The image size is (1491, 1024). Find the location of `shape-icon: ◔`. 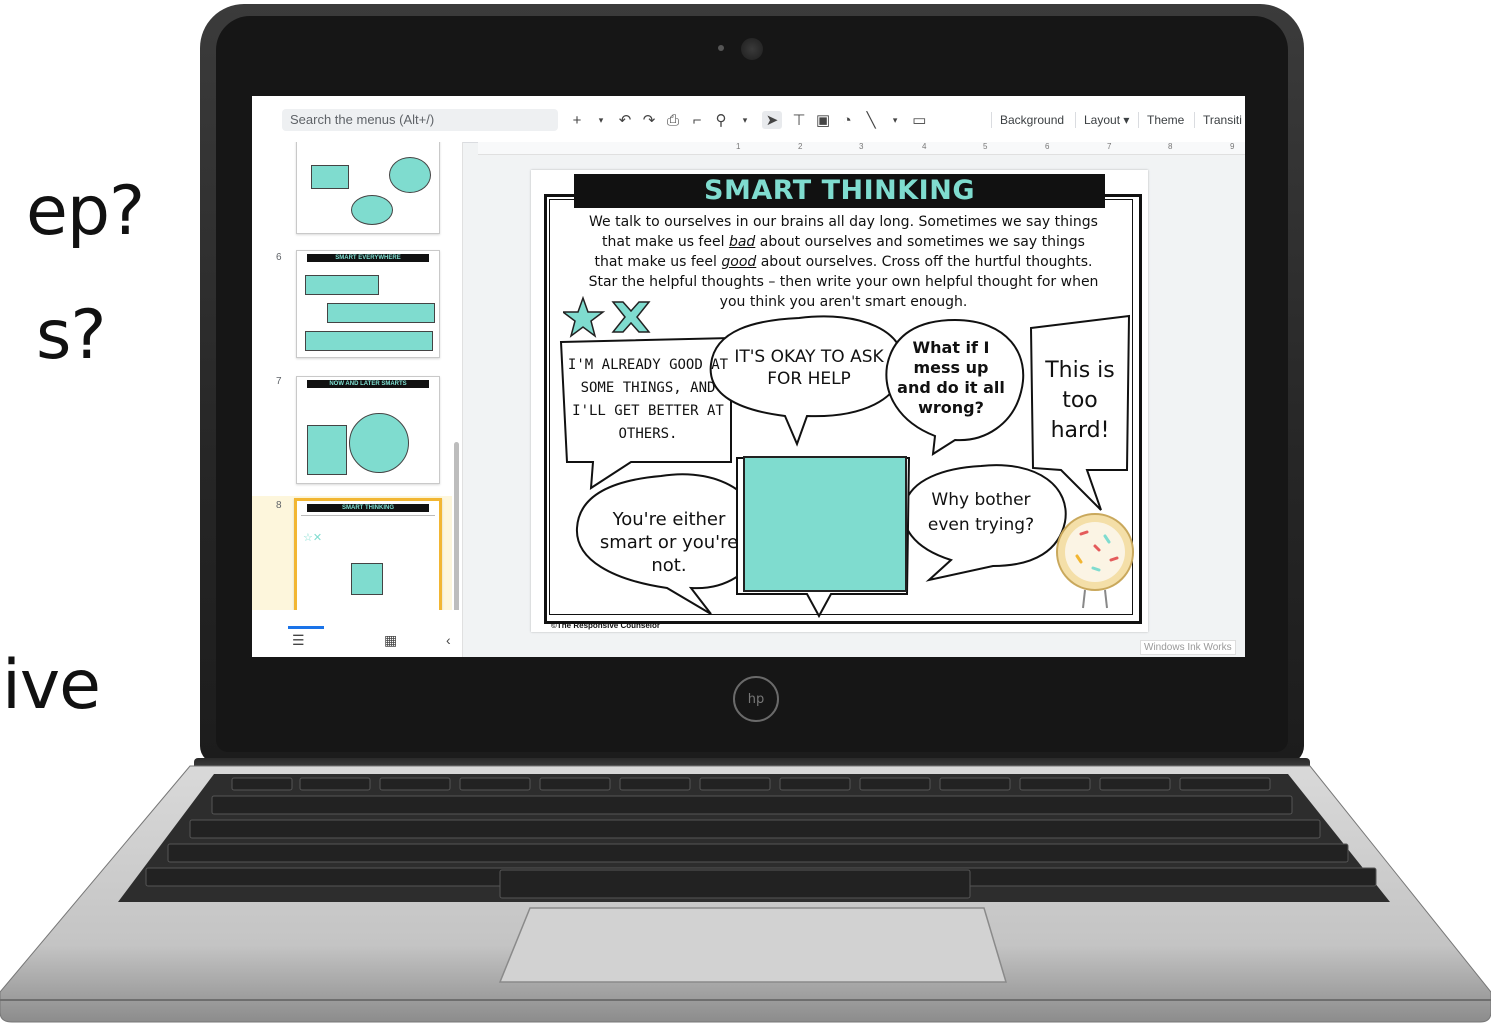

shape-icon: ◔ is located at coordinates (847, 120).